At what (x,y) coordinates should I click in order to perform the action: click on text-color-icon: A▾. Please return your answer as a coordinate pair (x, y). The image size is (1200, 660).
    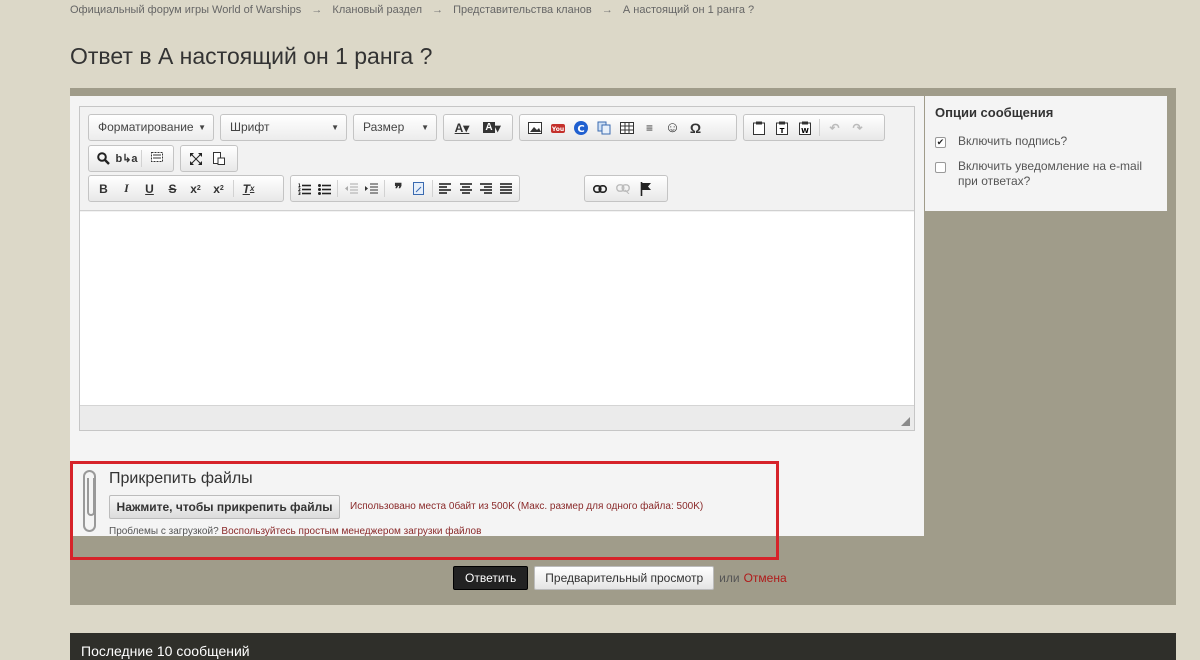
    Looking at the image, I should click on (462, 127).